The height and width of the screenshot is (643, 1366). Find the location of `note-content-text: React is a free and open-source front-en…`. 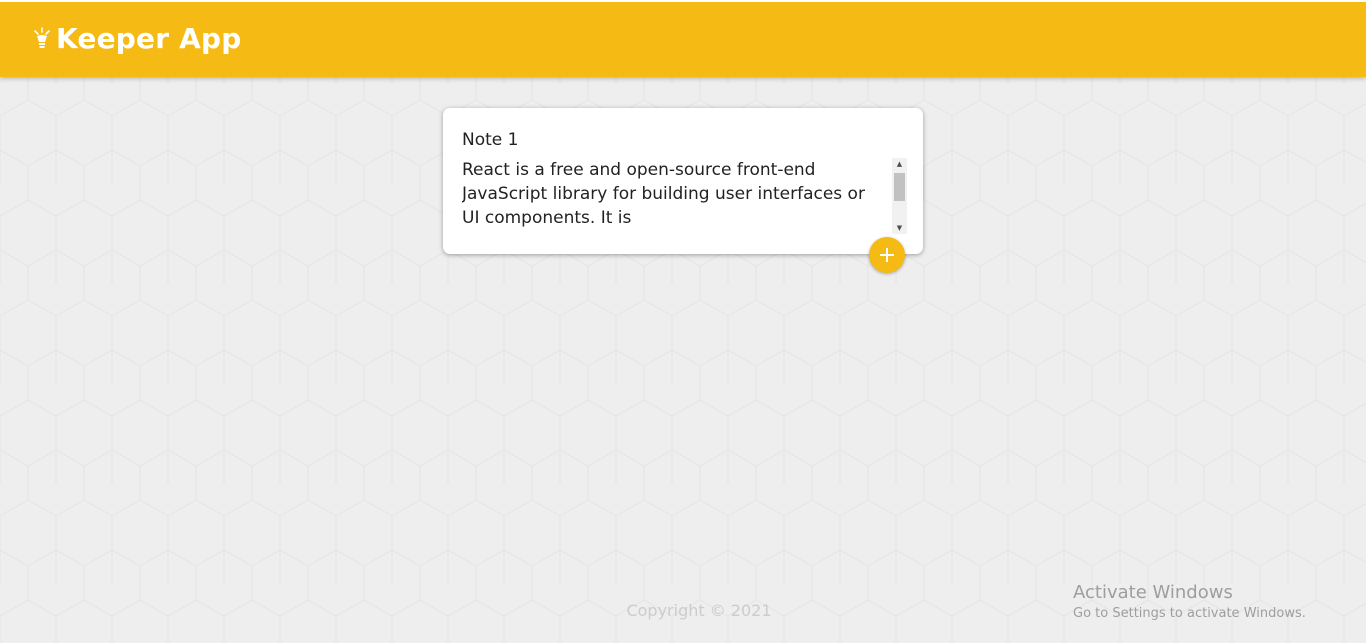

note-content-text: React is a free and open-source front-en… is located at coordinates (674, 196).